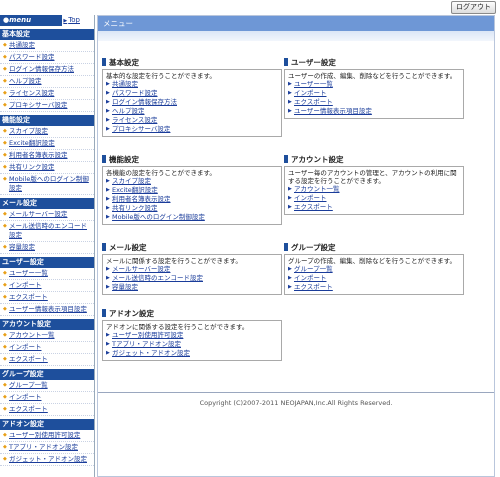 Image resolution: width=500 pixels, height=477 pixels. Describe the element at coordinates (47, 184) in the screenshot. I see `sidebar-item: ◆ Mobile版へのログイン制御設定` at that location.